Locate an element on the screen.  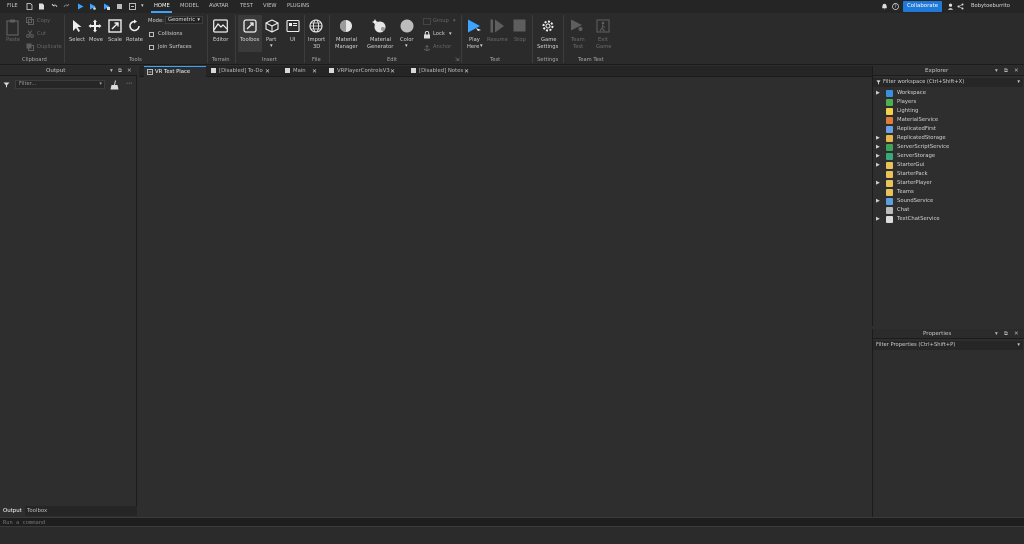
tab-vrplayercontrolsv3: VRPlayerControlsV3 ✕ is located at coordinates (363, 71).